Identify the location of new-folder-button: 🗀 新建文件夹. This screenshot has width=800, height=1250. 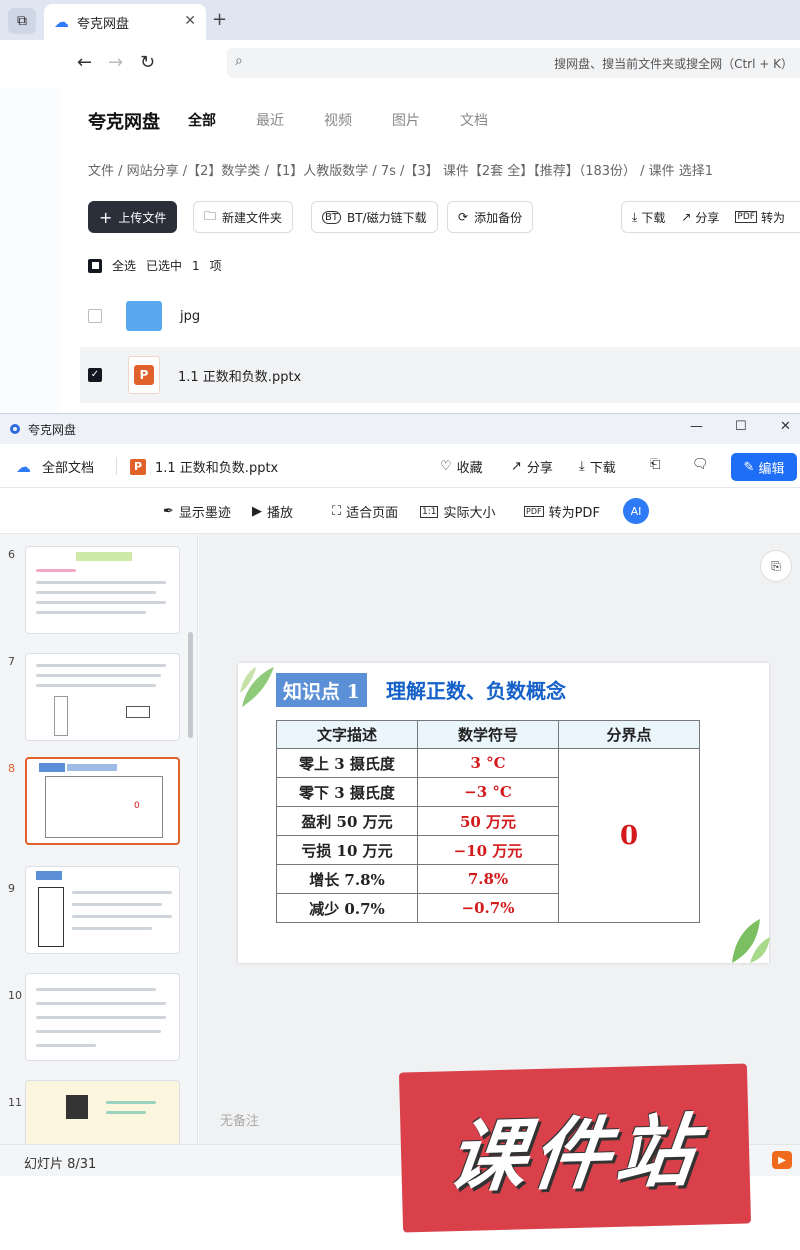
(243, 217).